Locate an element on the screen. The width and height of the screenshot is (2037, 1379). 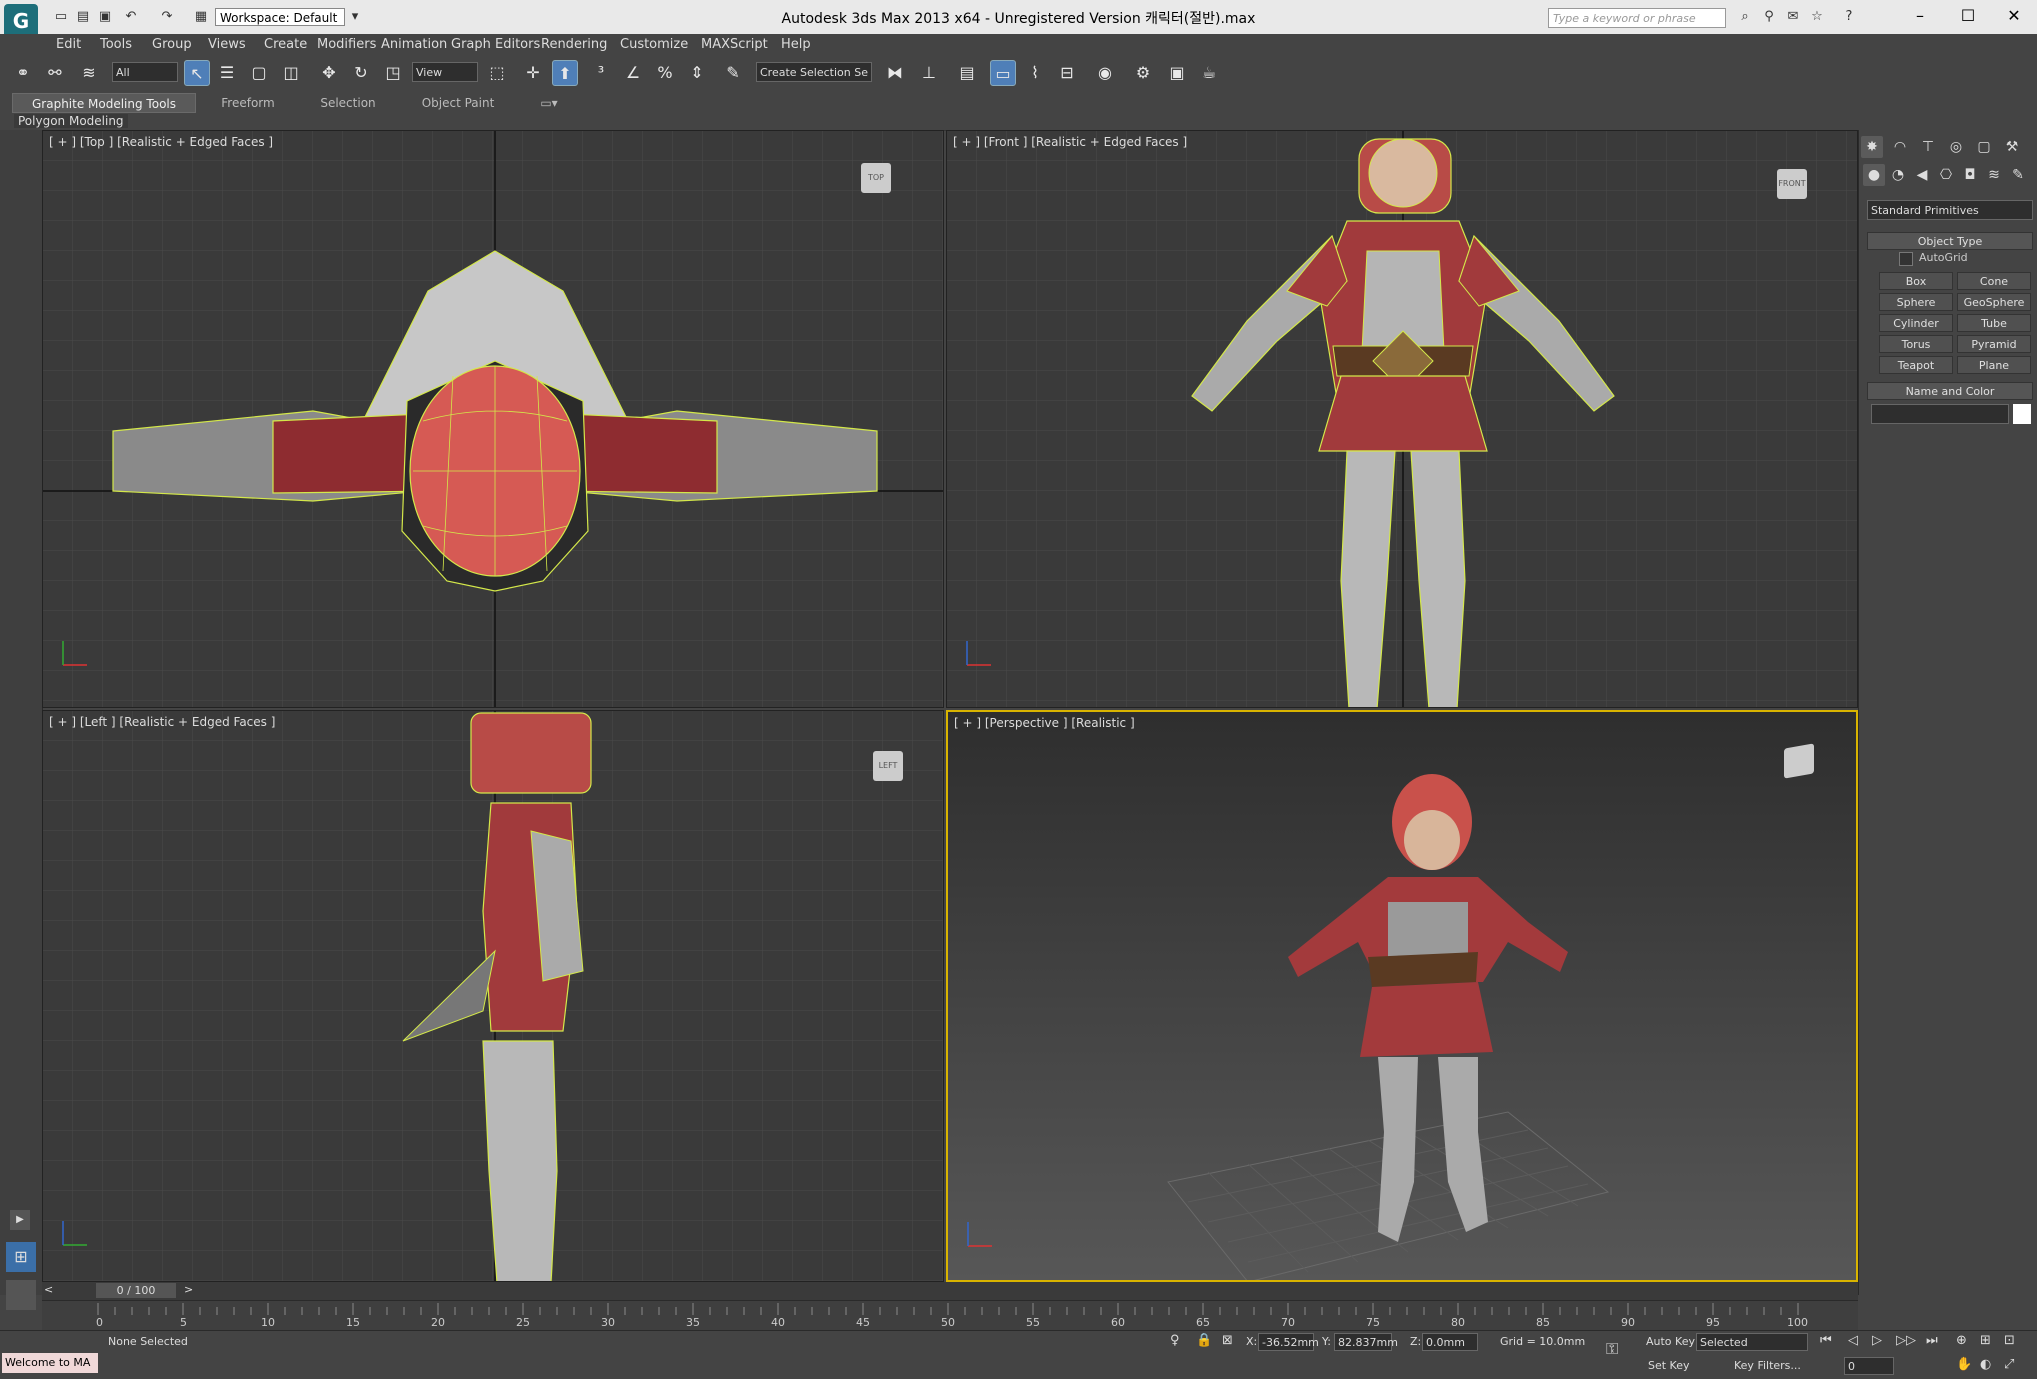
menu-maxscript: MAXScript is located at coordinates (734, 44).